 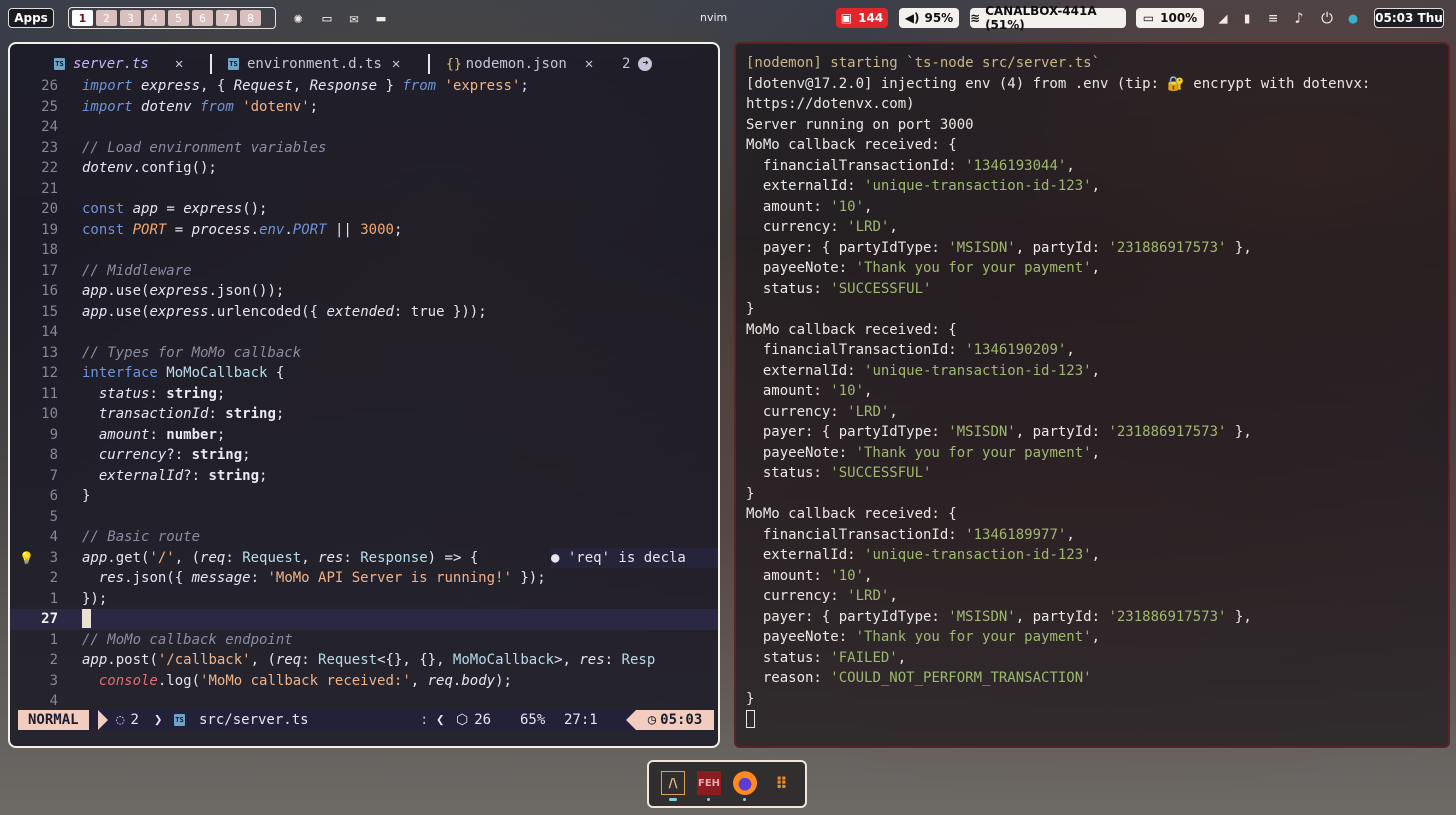 What do you see at coordinates (178, 18) in the screenshot?
I see `workspace-5: 5` at bounding box center [178, 18].